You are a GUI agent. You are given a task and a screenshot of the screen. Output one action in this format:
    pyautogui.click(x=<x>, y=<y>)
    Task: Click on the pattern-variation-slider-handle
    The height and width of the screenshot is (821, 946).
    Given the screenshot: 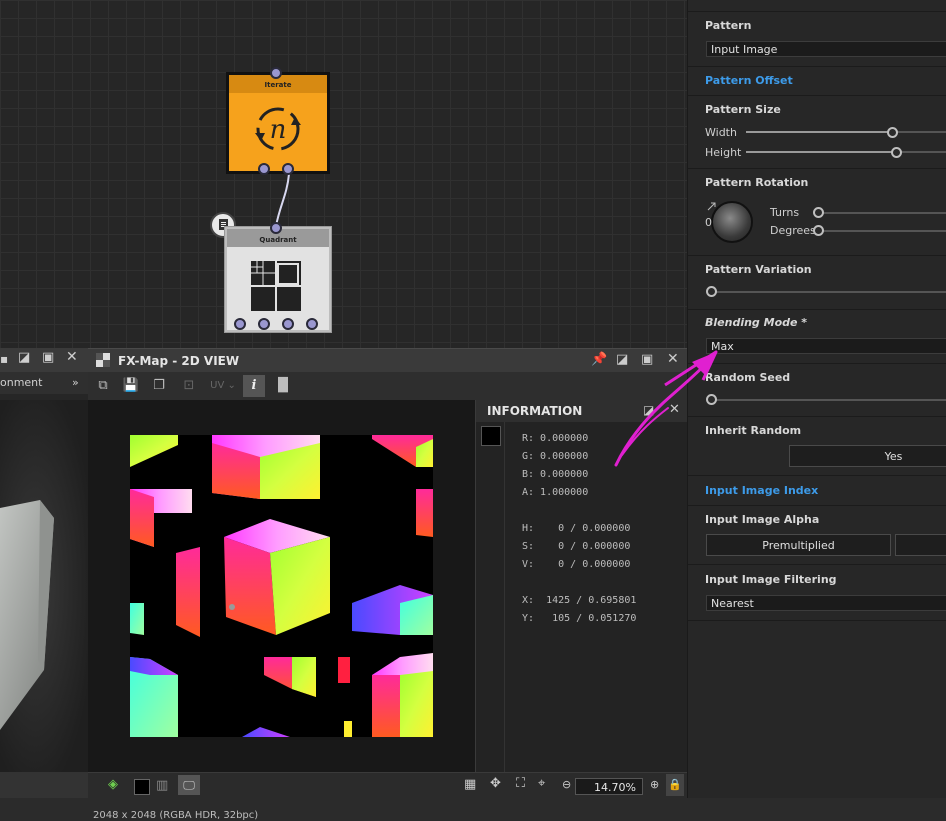 What is the action you would take?
    pyautogui.click(x=711, y=291)
    